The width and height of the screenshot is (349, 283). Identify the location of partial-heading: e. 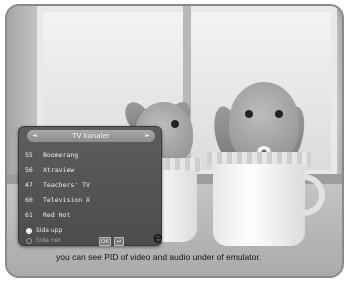
(158, 237).